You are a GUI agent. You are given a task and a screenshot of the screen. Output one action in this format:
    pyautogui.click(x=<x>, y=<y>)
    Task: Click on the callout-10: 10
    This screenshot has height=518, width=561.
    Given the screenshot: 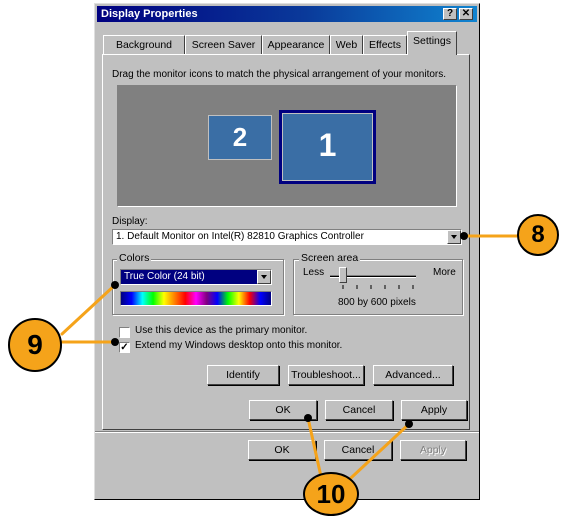 What is the action you would take?
    pyautogui.click(x=331, y=494)
    